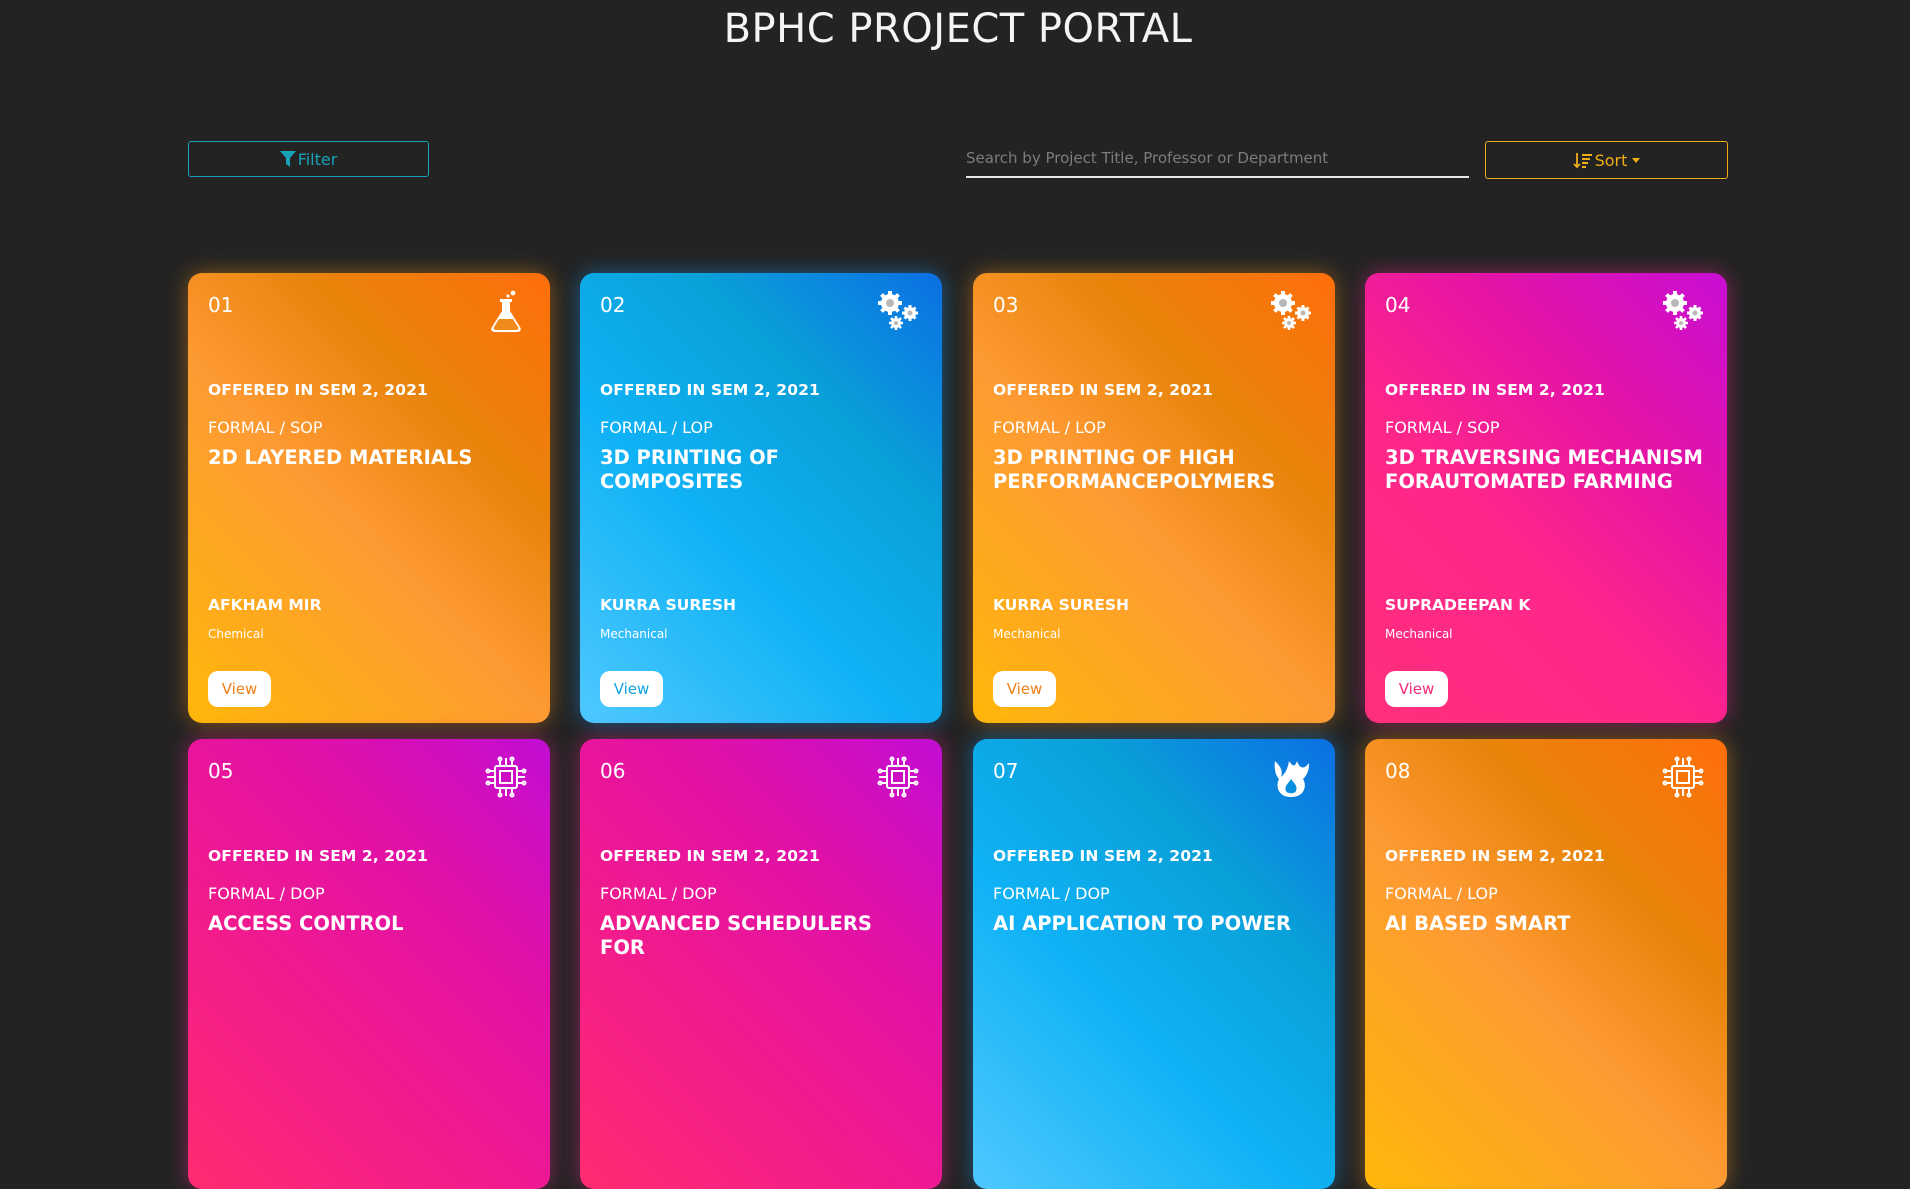  I want to click on filter-button: Filter, so click(308, 159).